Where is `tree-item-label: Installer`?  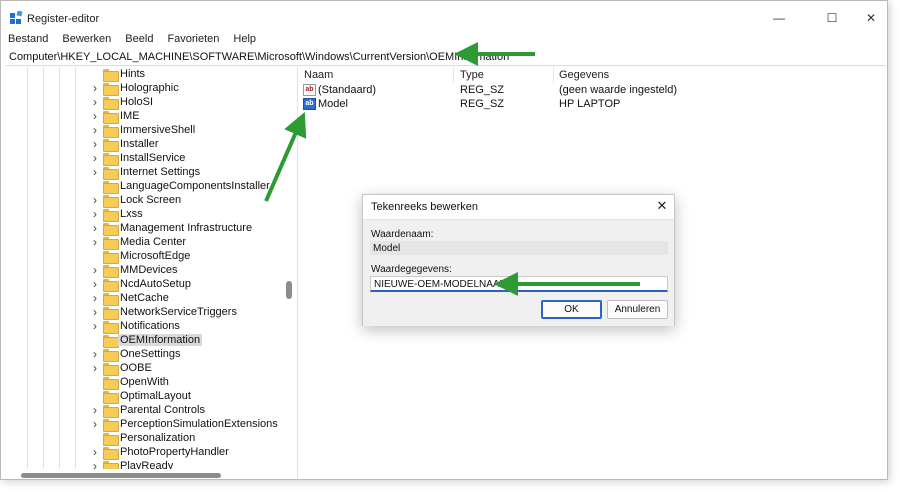
tree-item-label: Installer is located at coordinates (139, 144).